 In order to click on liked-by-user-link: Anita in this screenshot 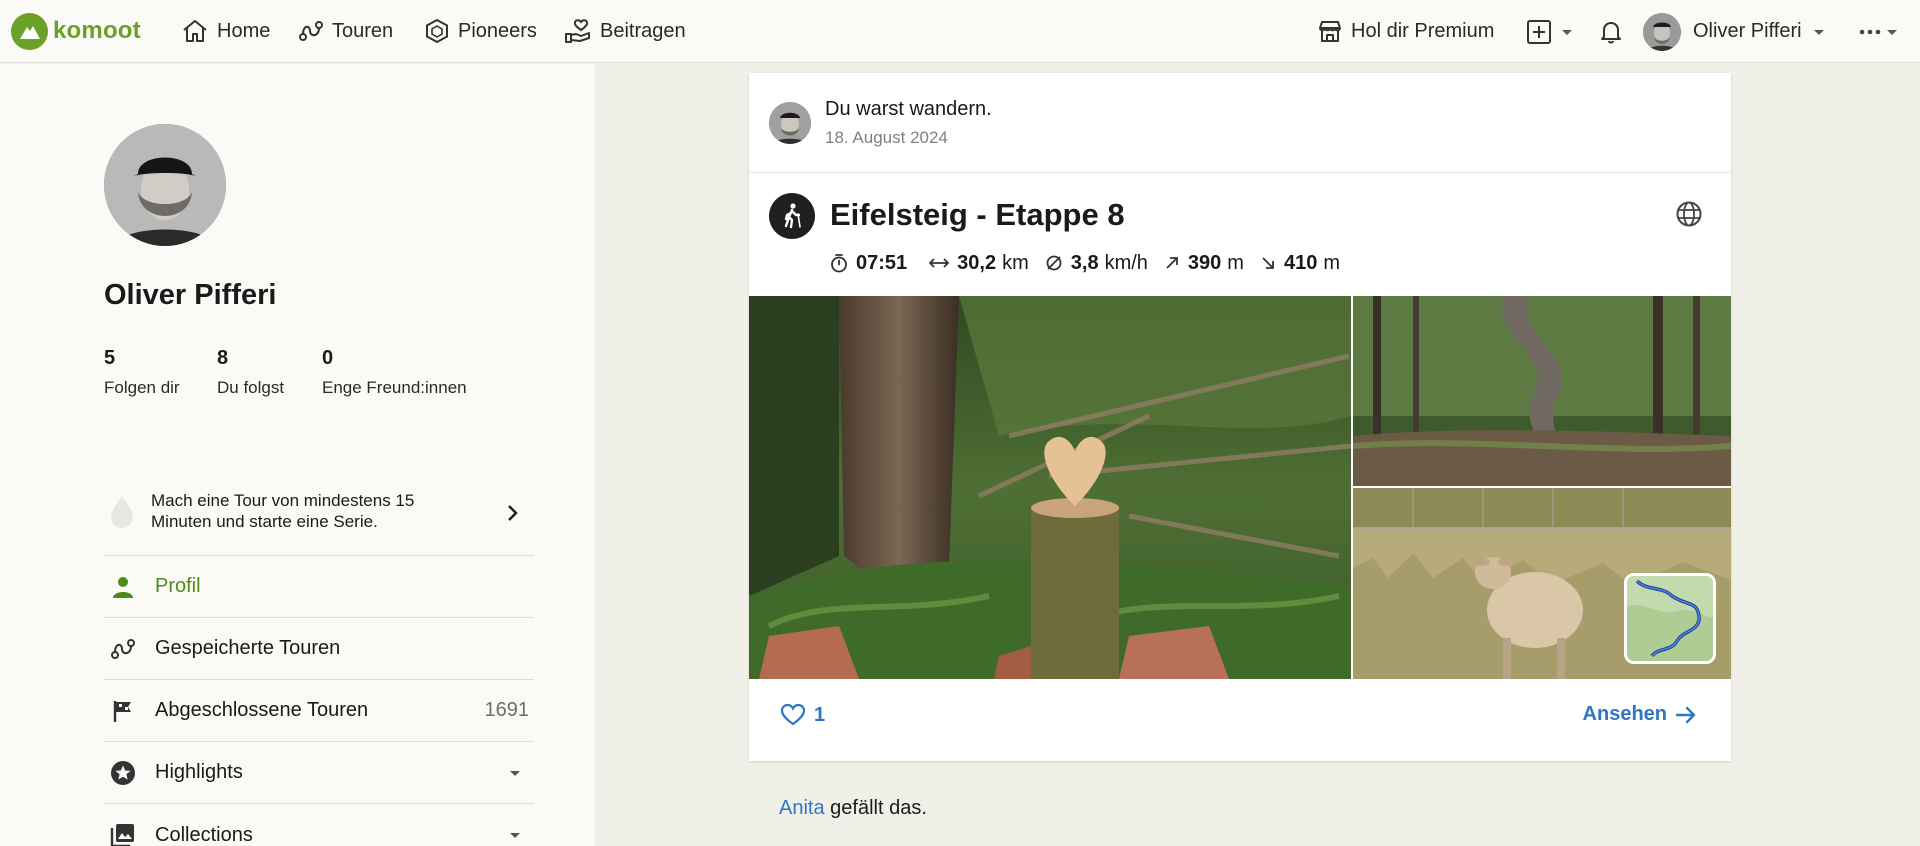, I will do `click(802, 808)`.